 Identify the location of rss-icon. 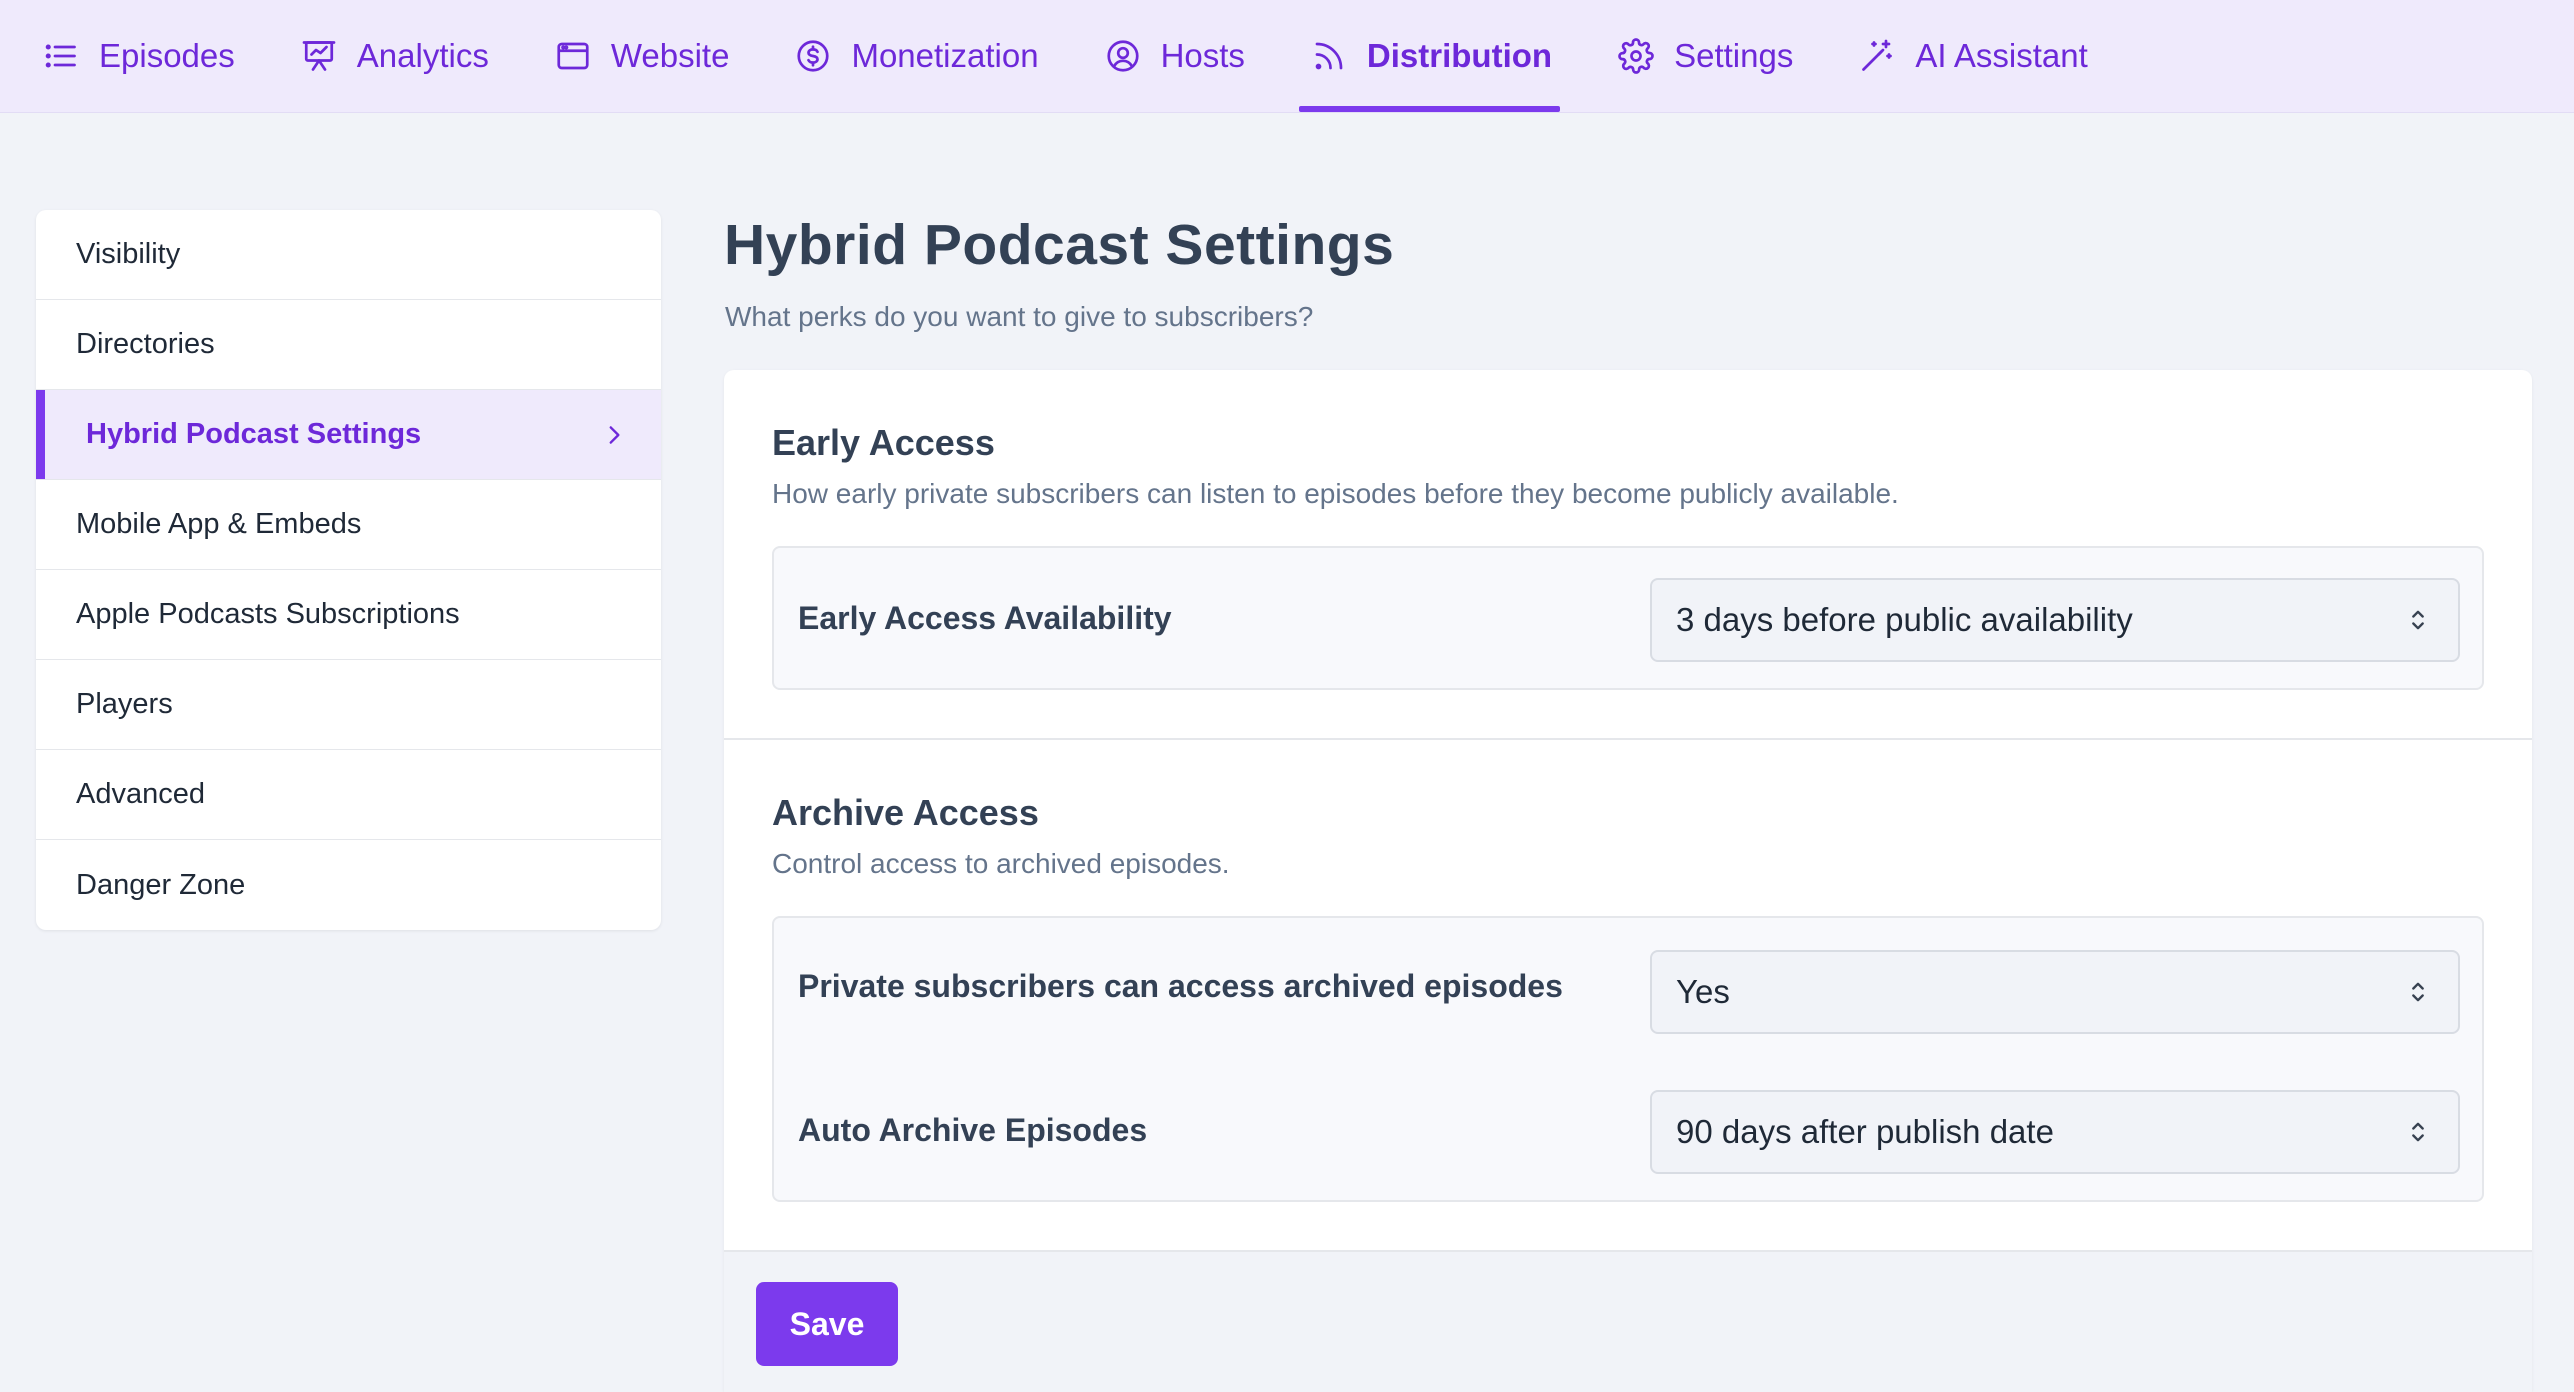
(1329, 56).